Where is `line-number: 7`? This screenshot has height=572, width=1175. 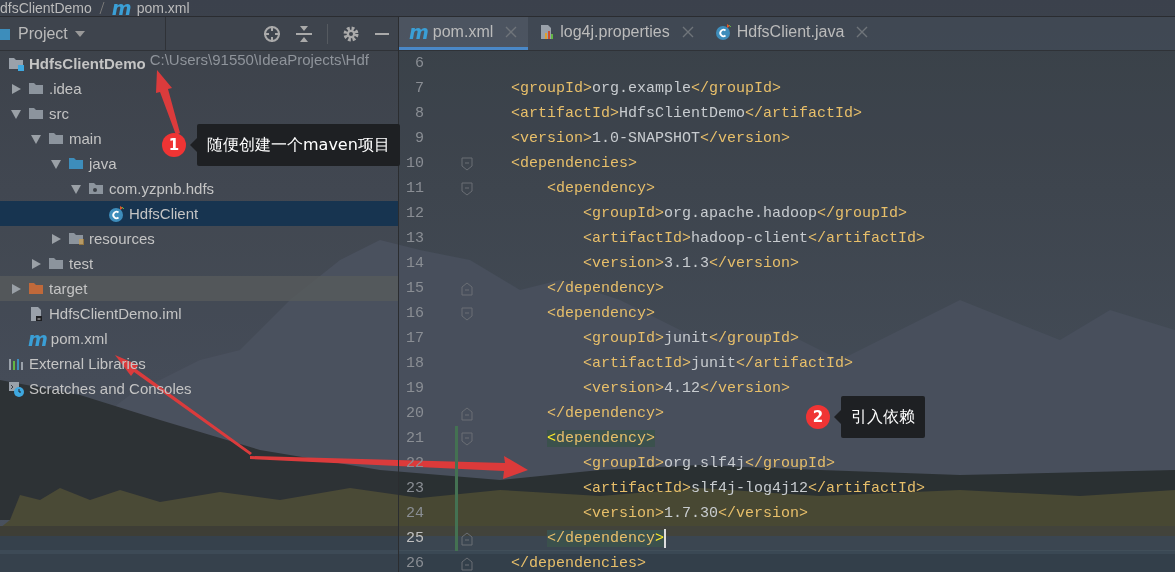 line-number: 7 is located at coordinates (419, 88).